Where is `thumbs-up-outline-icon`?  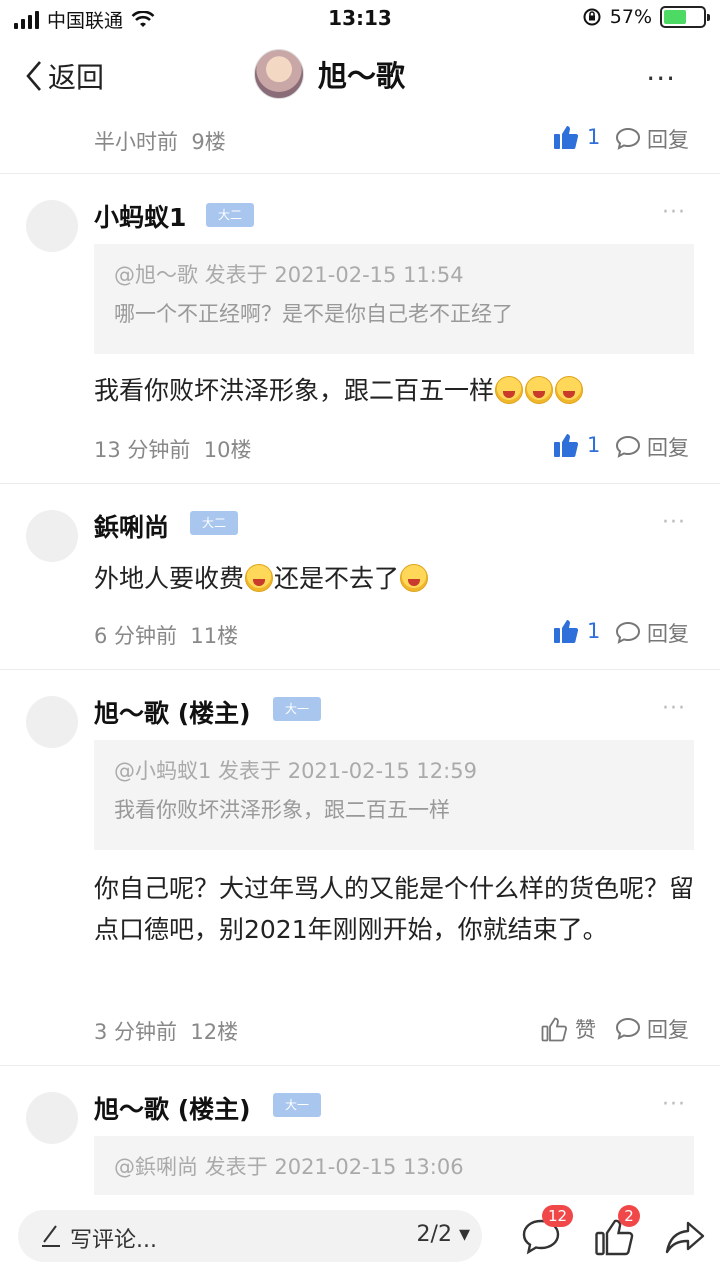 thumbs-up-outline-icon is located at coordinates (554, 1029).